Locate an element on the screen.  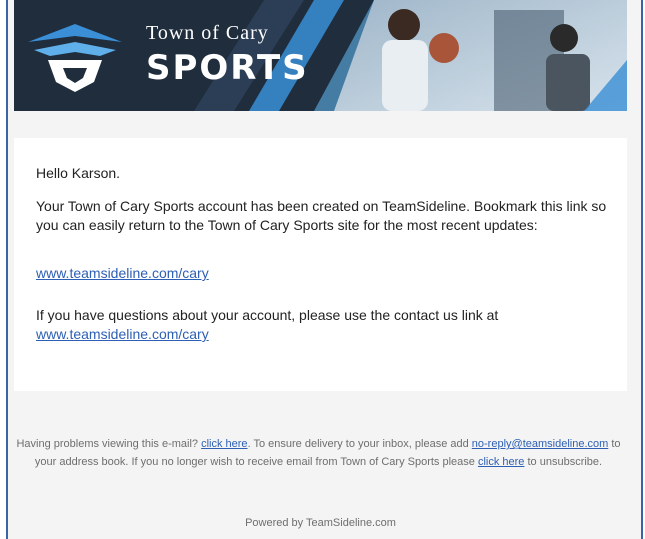
brand-town-text: Town of Cary is located at coordinates (207, 33).